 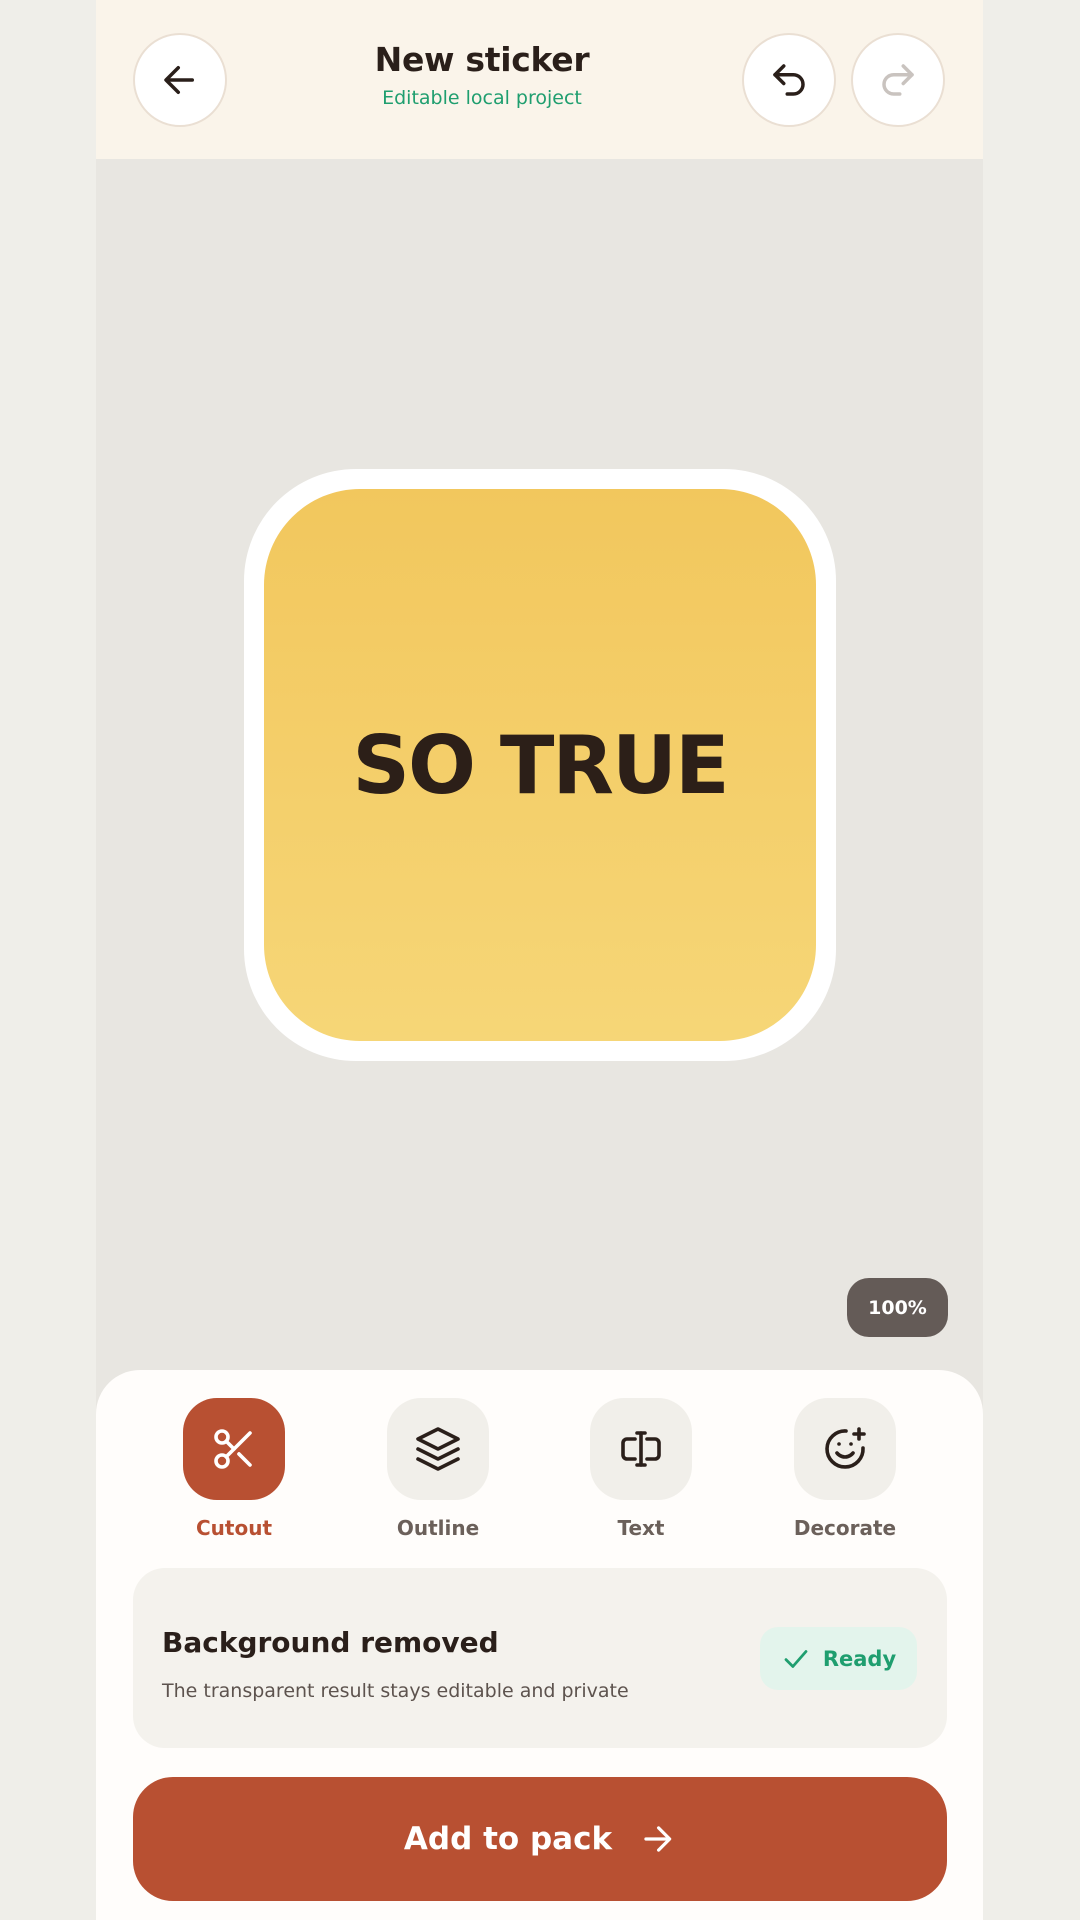 I want to click on redo-icon, so click(x=898, y=80).